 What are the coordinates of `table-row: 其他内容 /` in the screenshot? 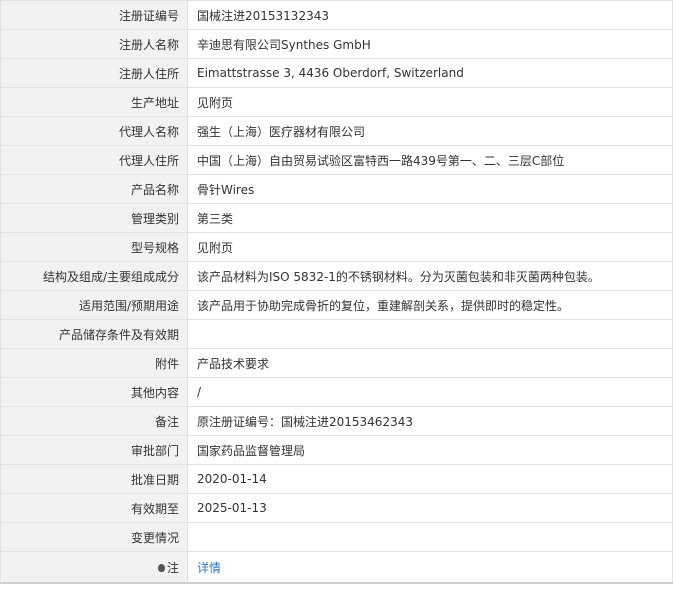 It's located at (336, 392).